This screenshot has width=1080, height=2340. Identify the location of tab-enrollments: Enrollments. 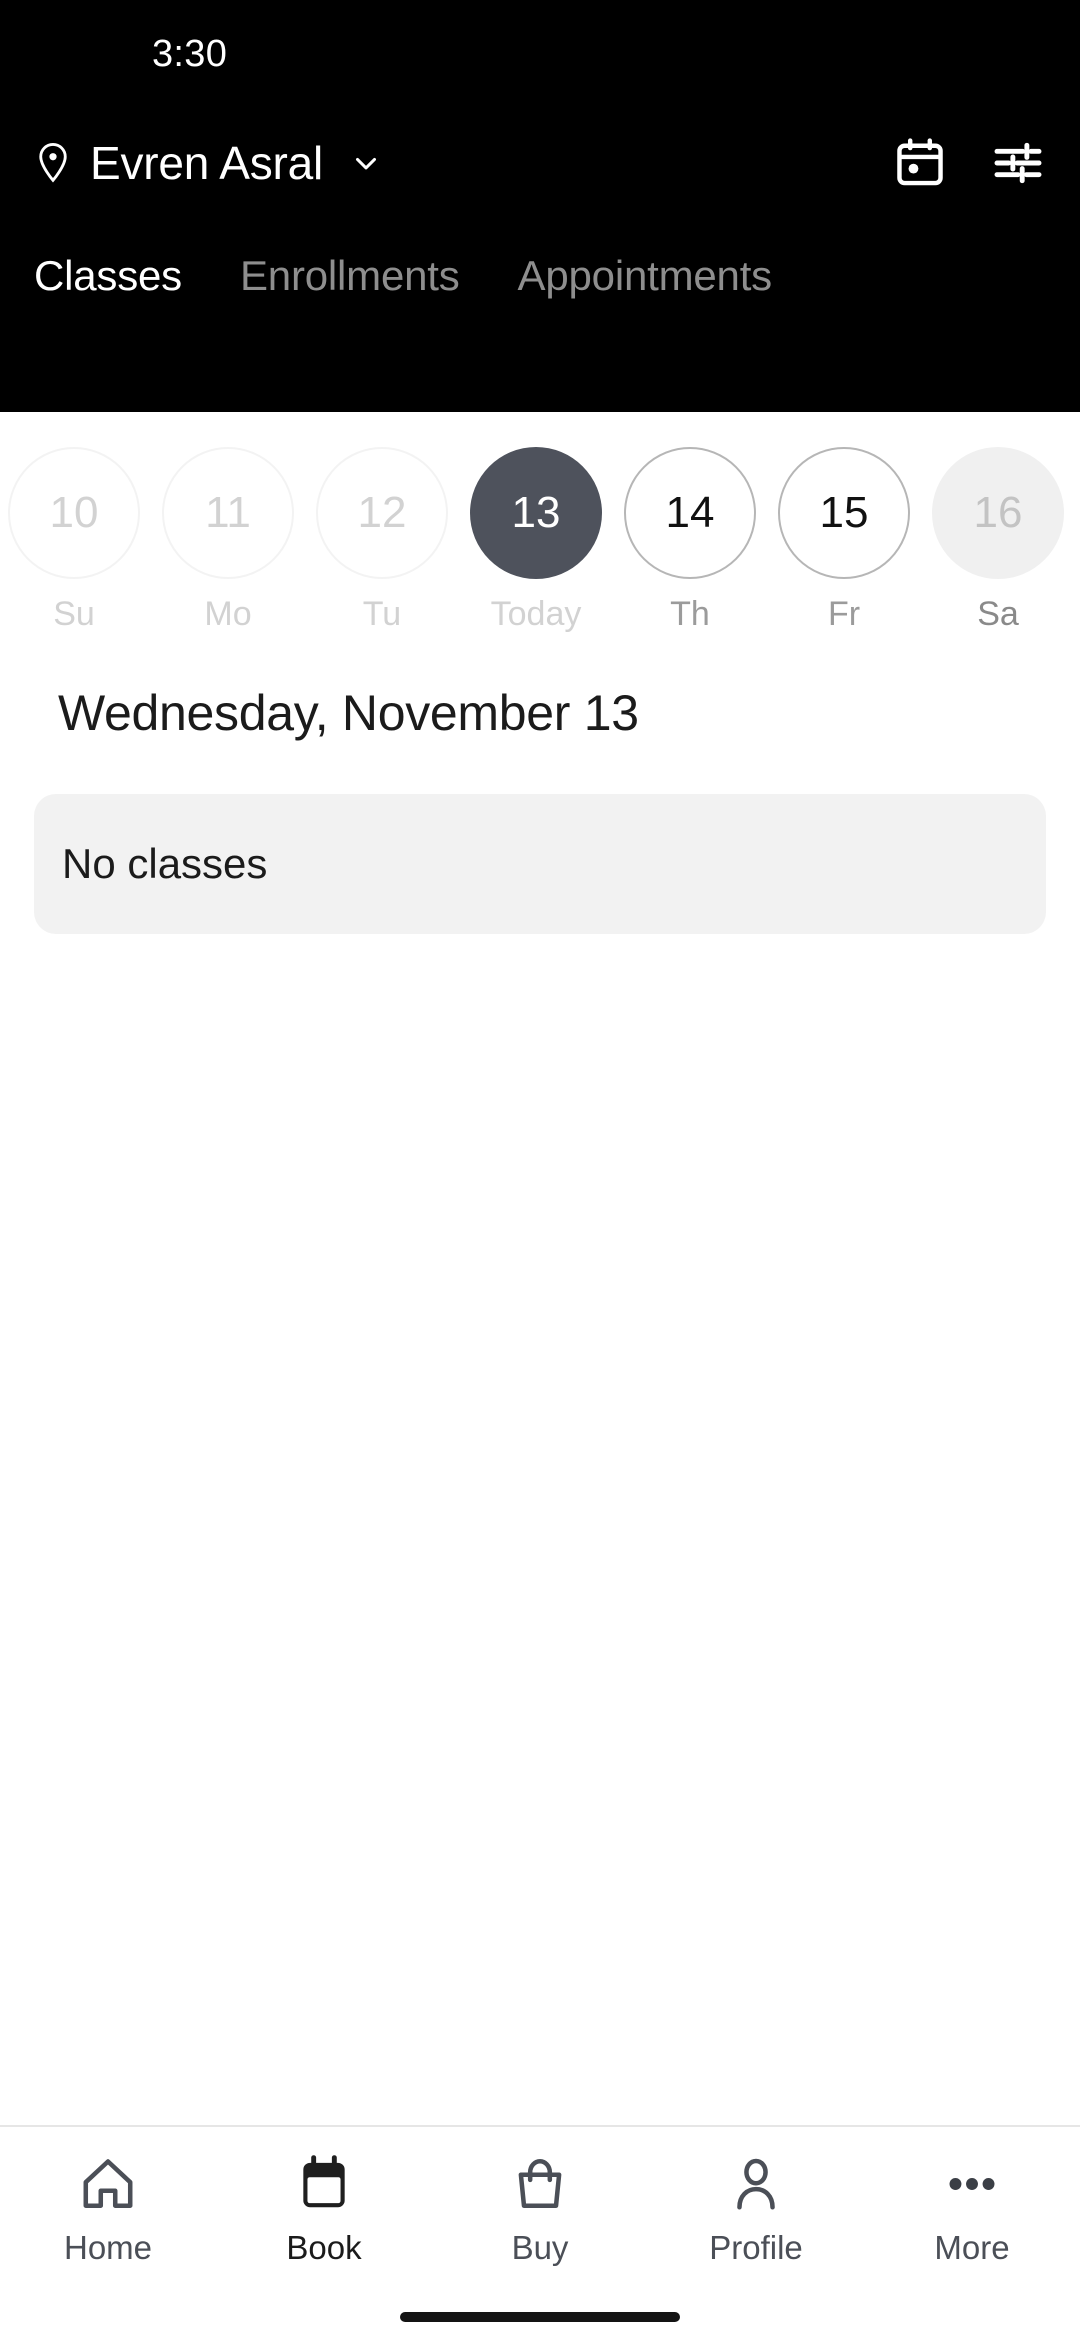
(350, 276).